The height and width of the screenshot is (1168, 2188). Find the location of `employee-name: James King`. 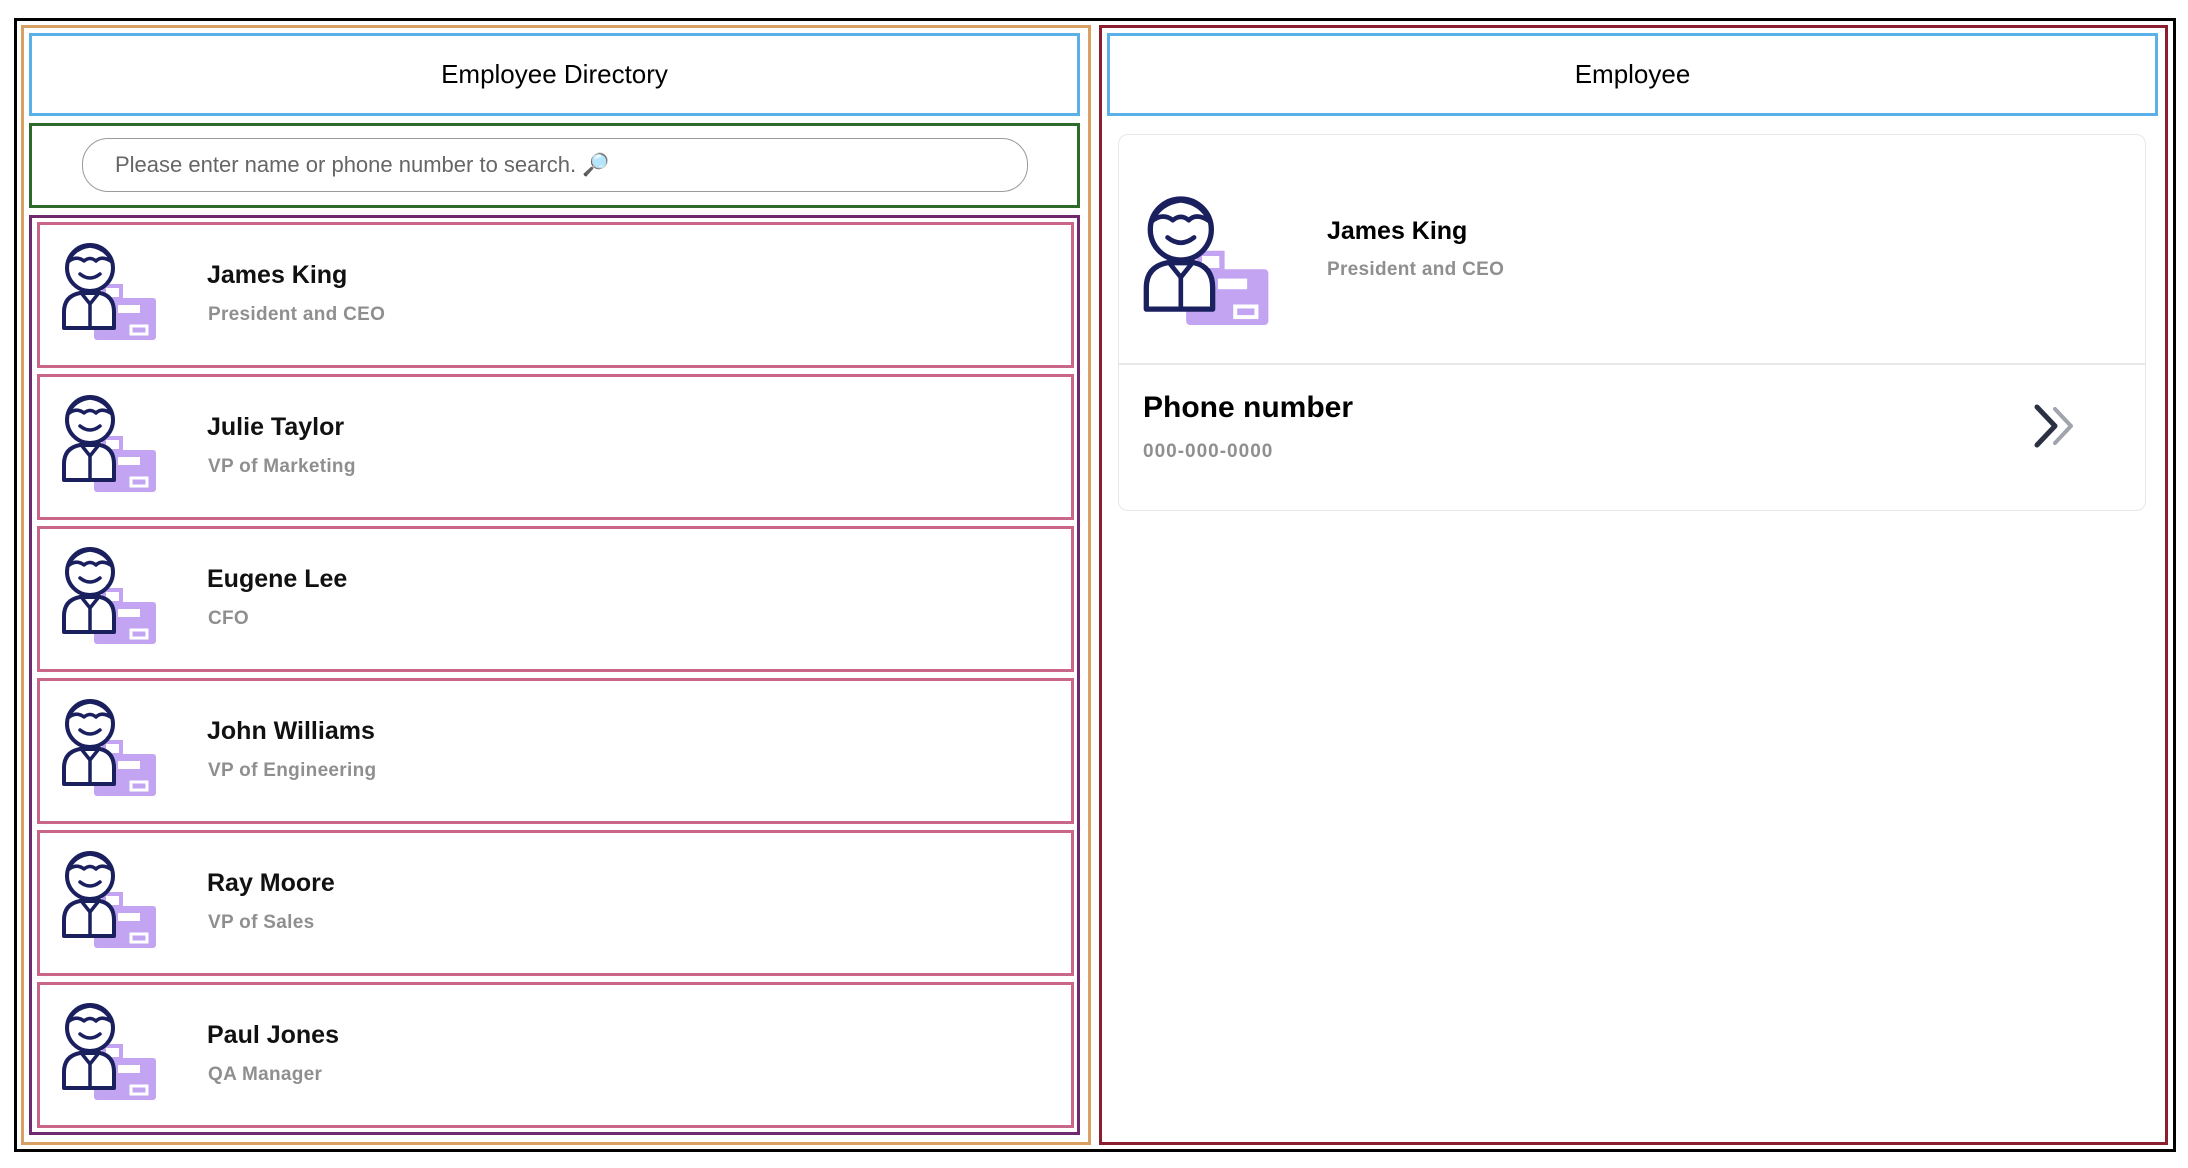

employee-name: James King is located at coordinates (277, 275).